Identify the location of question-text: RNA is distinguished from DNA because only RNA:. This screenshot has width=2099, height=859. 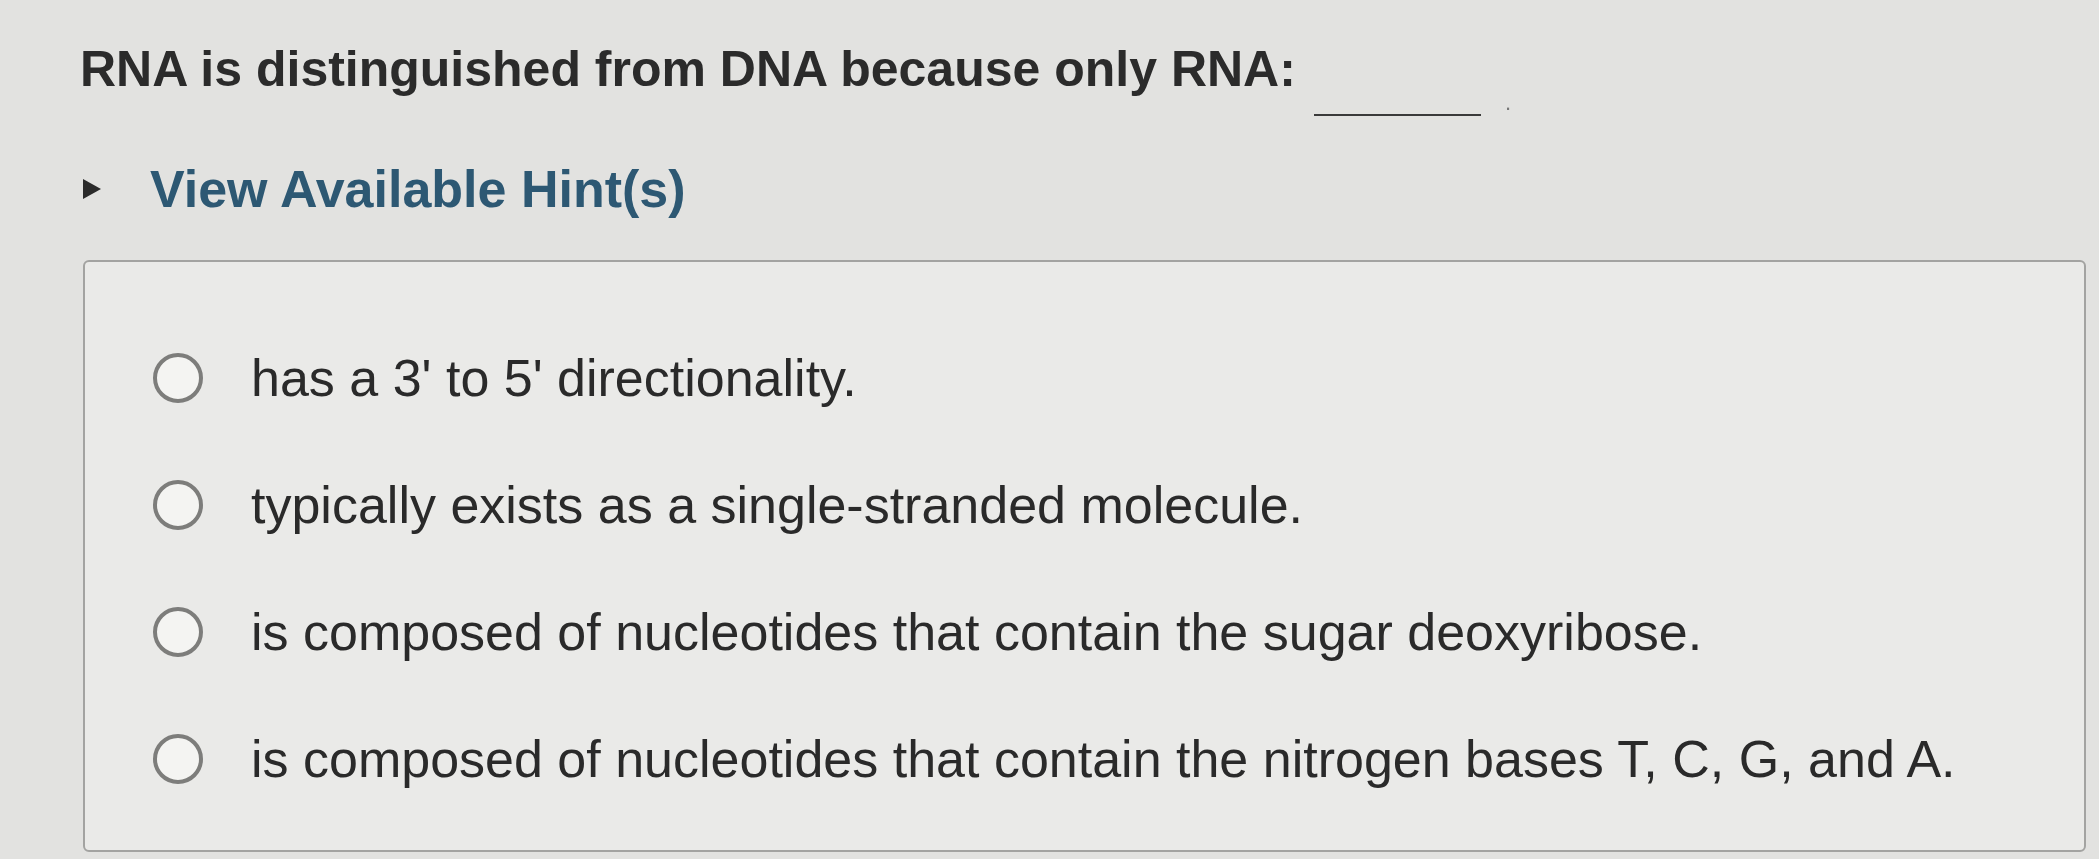
(688, 69).